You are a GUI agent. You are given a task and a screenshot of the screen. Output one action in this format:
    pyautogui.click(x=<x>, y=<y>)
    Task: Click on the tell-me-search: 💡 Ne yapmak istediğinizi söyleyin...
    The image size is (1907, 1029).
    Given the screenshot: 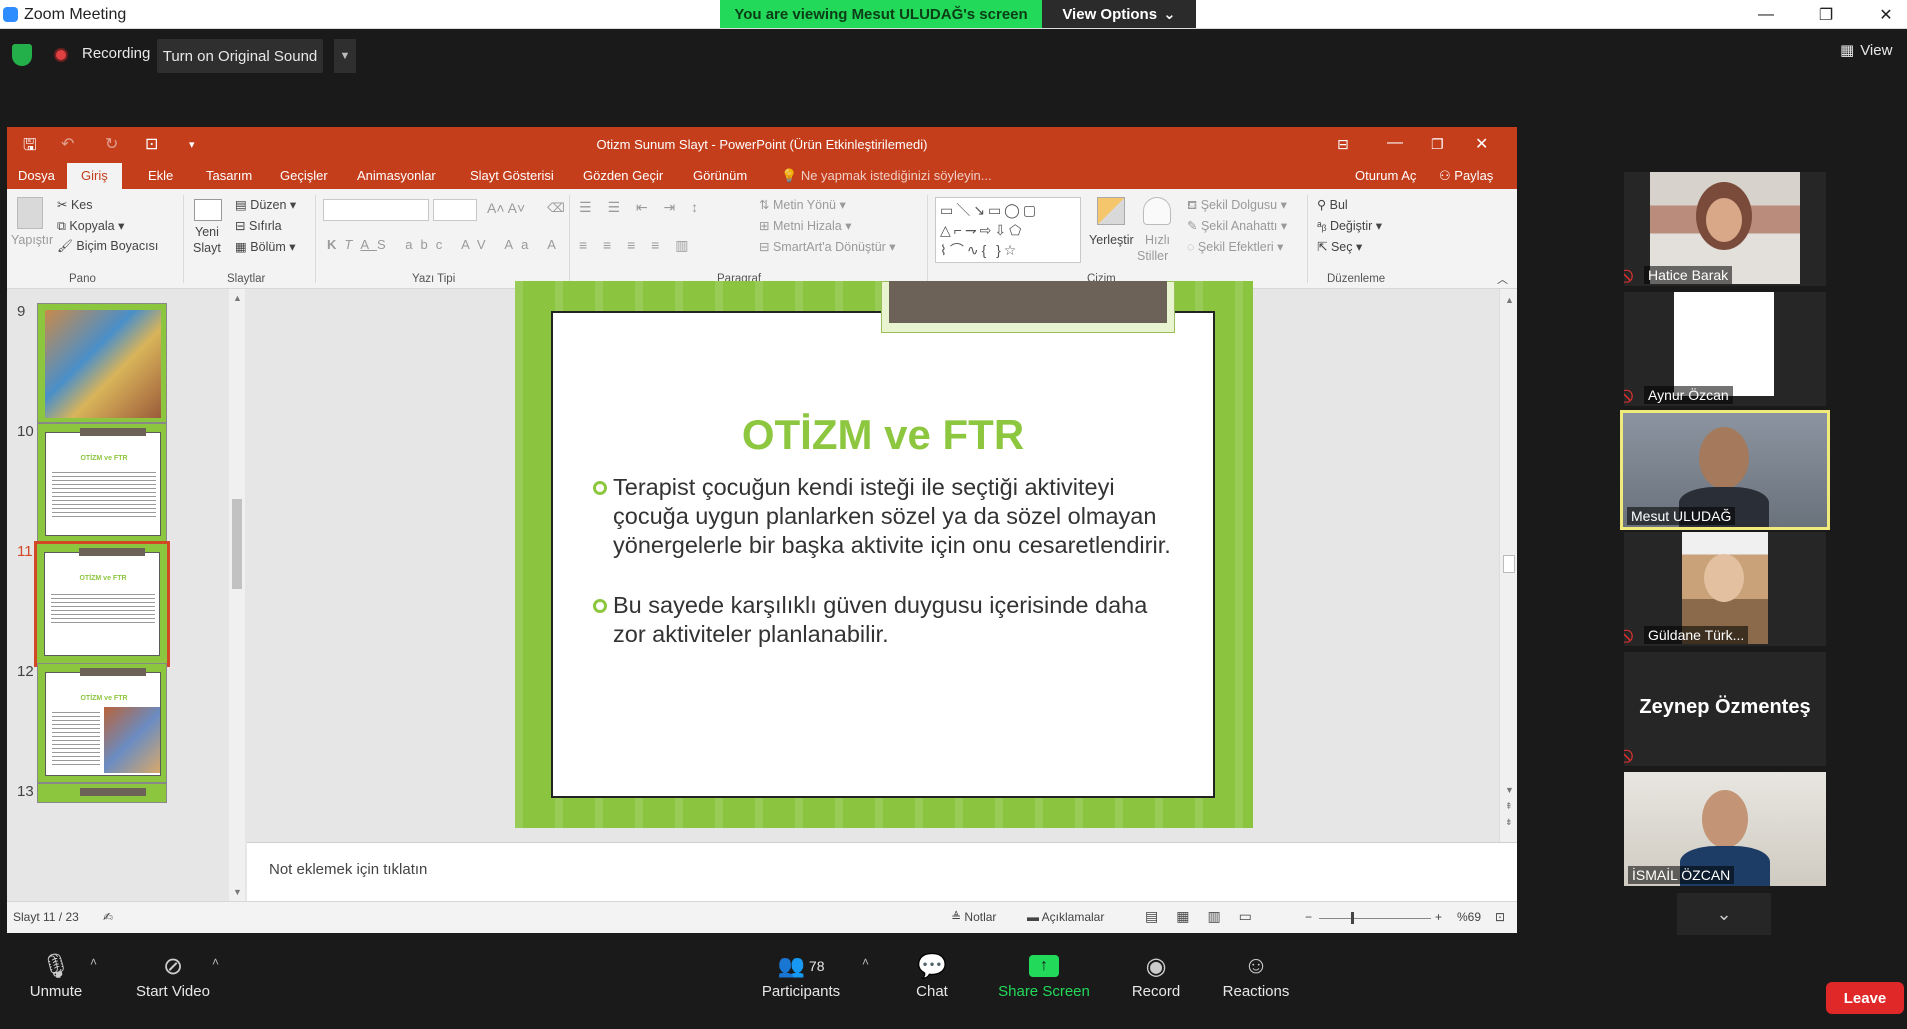 What is the action you would take?
    pyautogui.click(x=886, y=176)
    